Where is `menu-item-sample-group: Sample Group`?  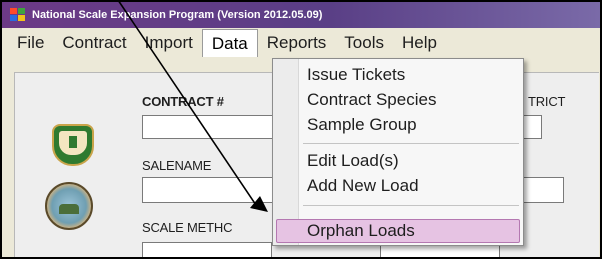 menu-item-sample-group: Sample Group is located at coordinates (362, 125).